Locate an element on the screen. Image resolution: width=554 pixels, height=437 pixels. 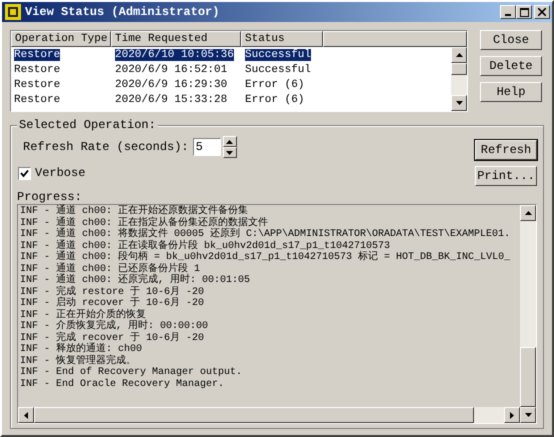
right-arrow-icon is located at coordinates (512, 415).